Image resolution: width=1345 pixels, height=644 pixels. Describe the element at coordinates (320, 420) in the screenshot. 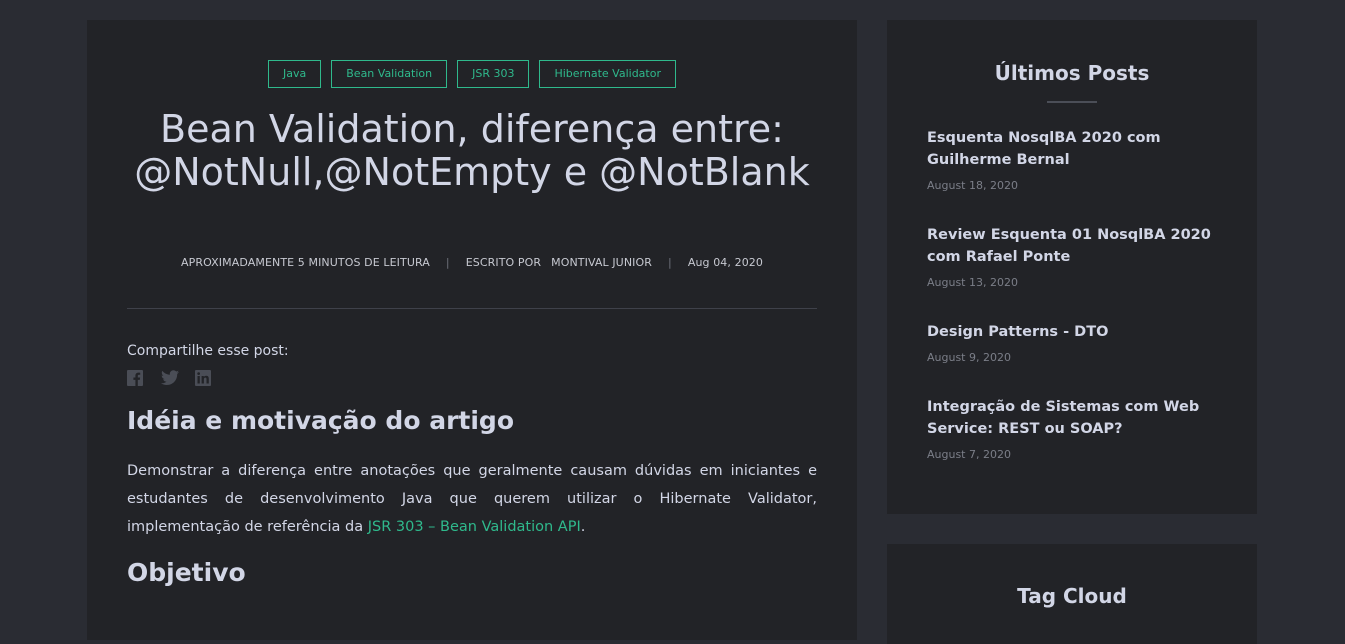

I see `section-heading-motivation: Idéia e motivação do artigo` at that location.